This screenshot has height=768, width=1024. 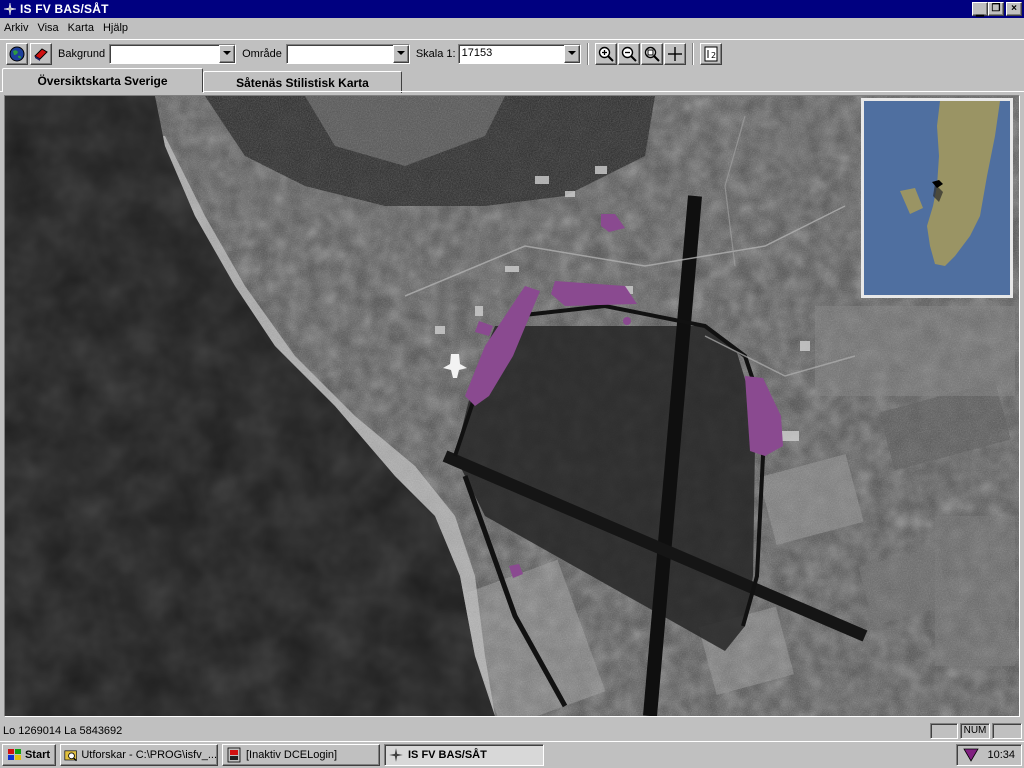 I want to click on omrade-value, so click(x=340, y=54).